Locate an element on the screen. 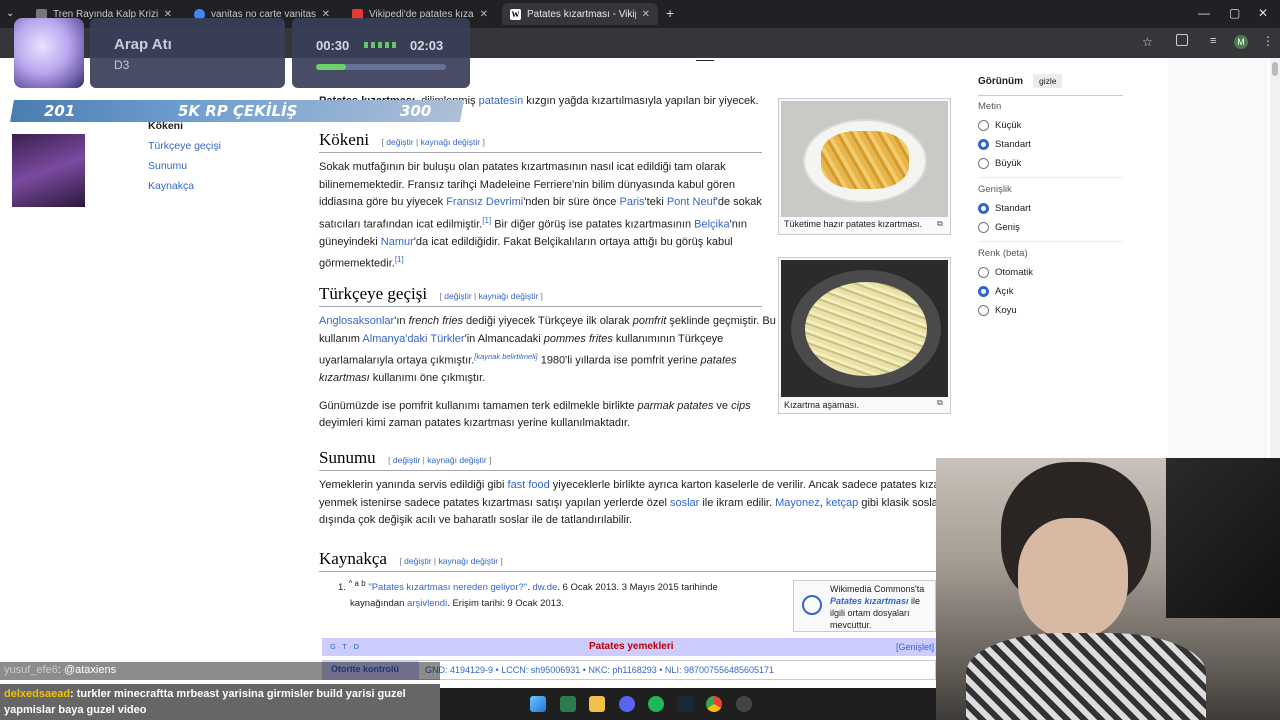 The width and height of the screenshot is (1280, 720). navbox-vte-links: G · T · D is located at coordinates (344, 646).